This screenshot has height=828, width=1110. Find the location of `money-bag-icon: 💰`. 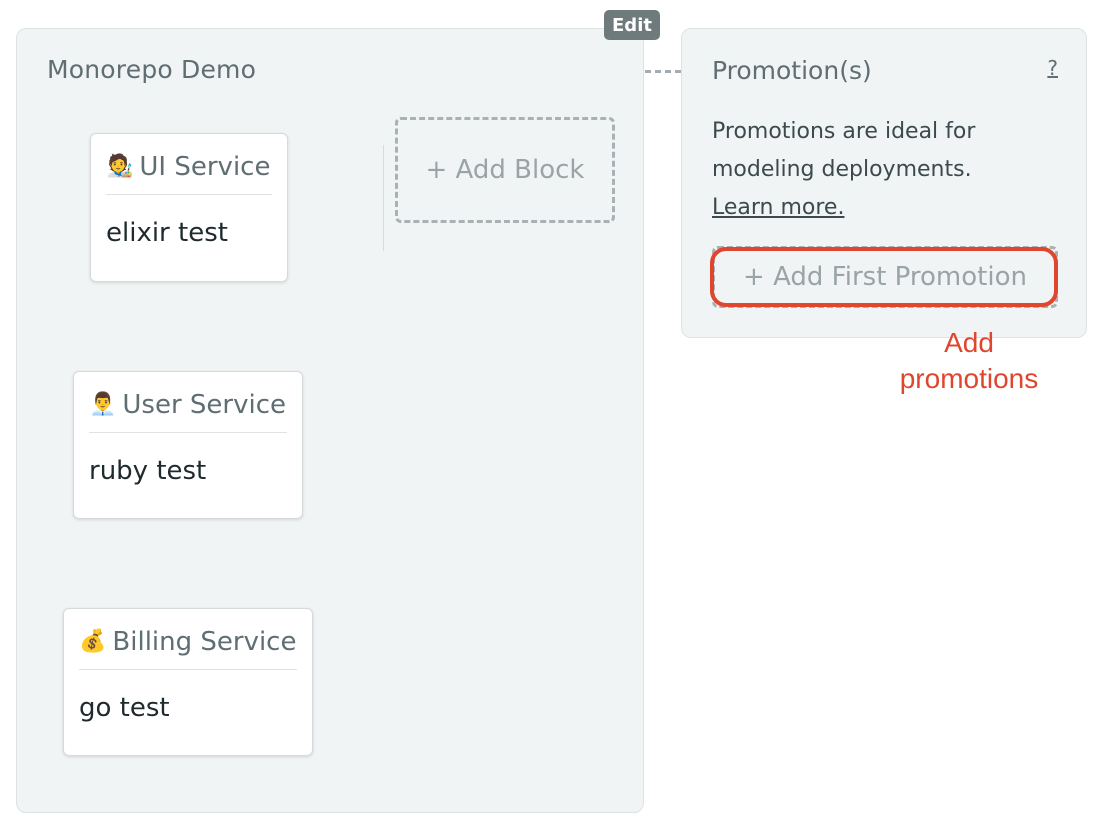

money-bag-icon: 💰 is located at coordinates (93, 641).